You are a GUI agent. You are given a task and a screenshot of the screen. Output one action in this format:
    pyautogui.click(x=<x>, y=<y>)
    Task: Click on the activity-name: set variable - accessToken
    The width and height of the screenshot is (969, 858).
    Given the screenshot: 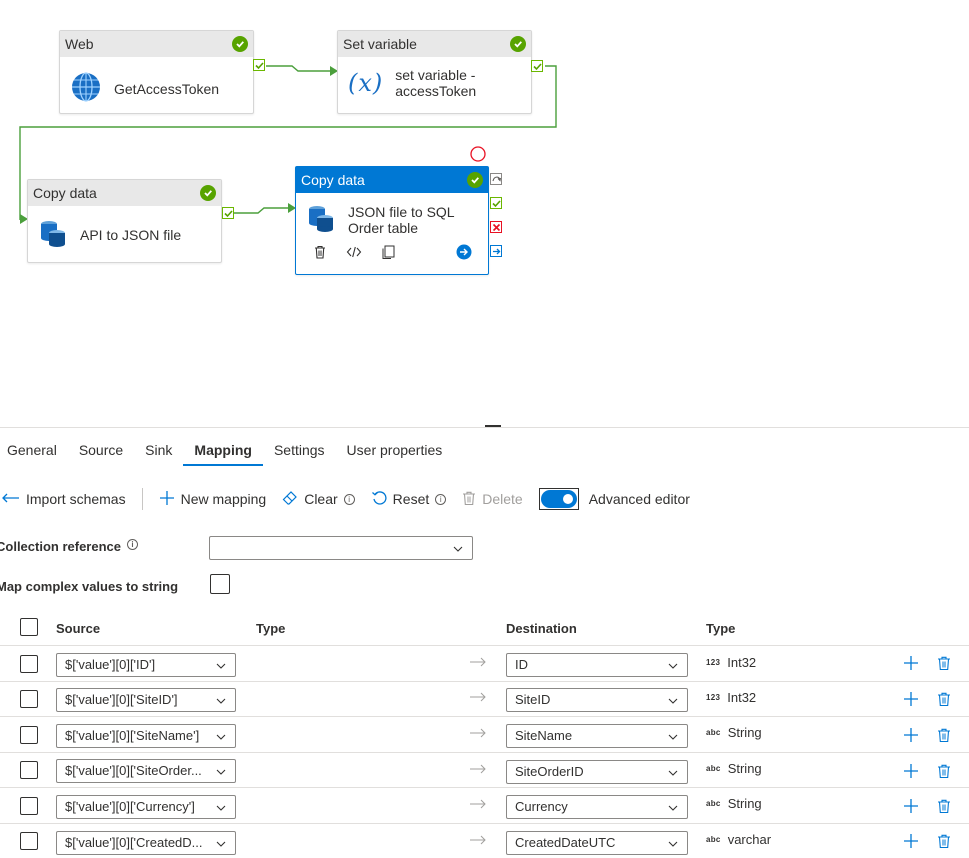 What is the action you would take?
    pyautogui.click(x=436, y=83)
    